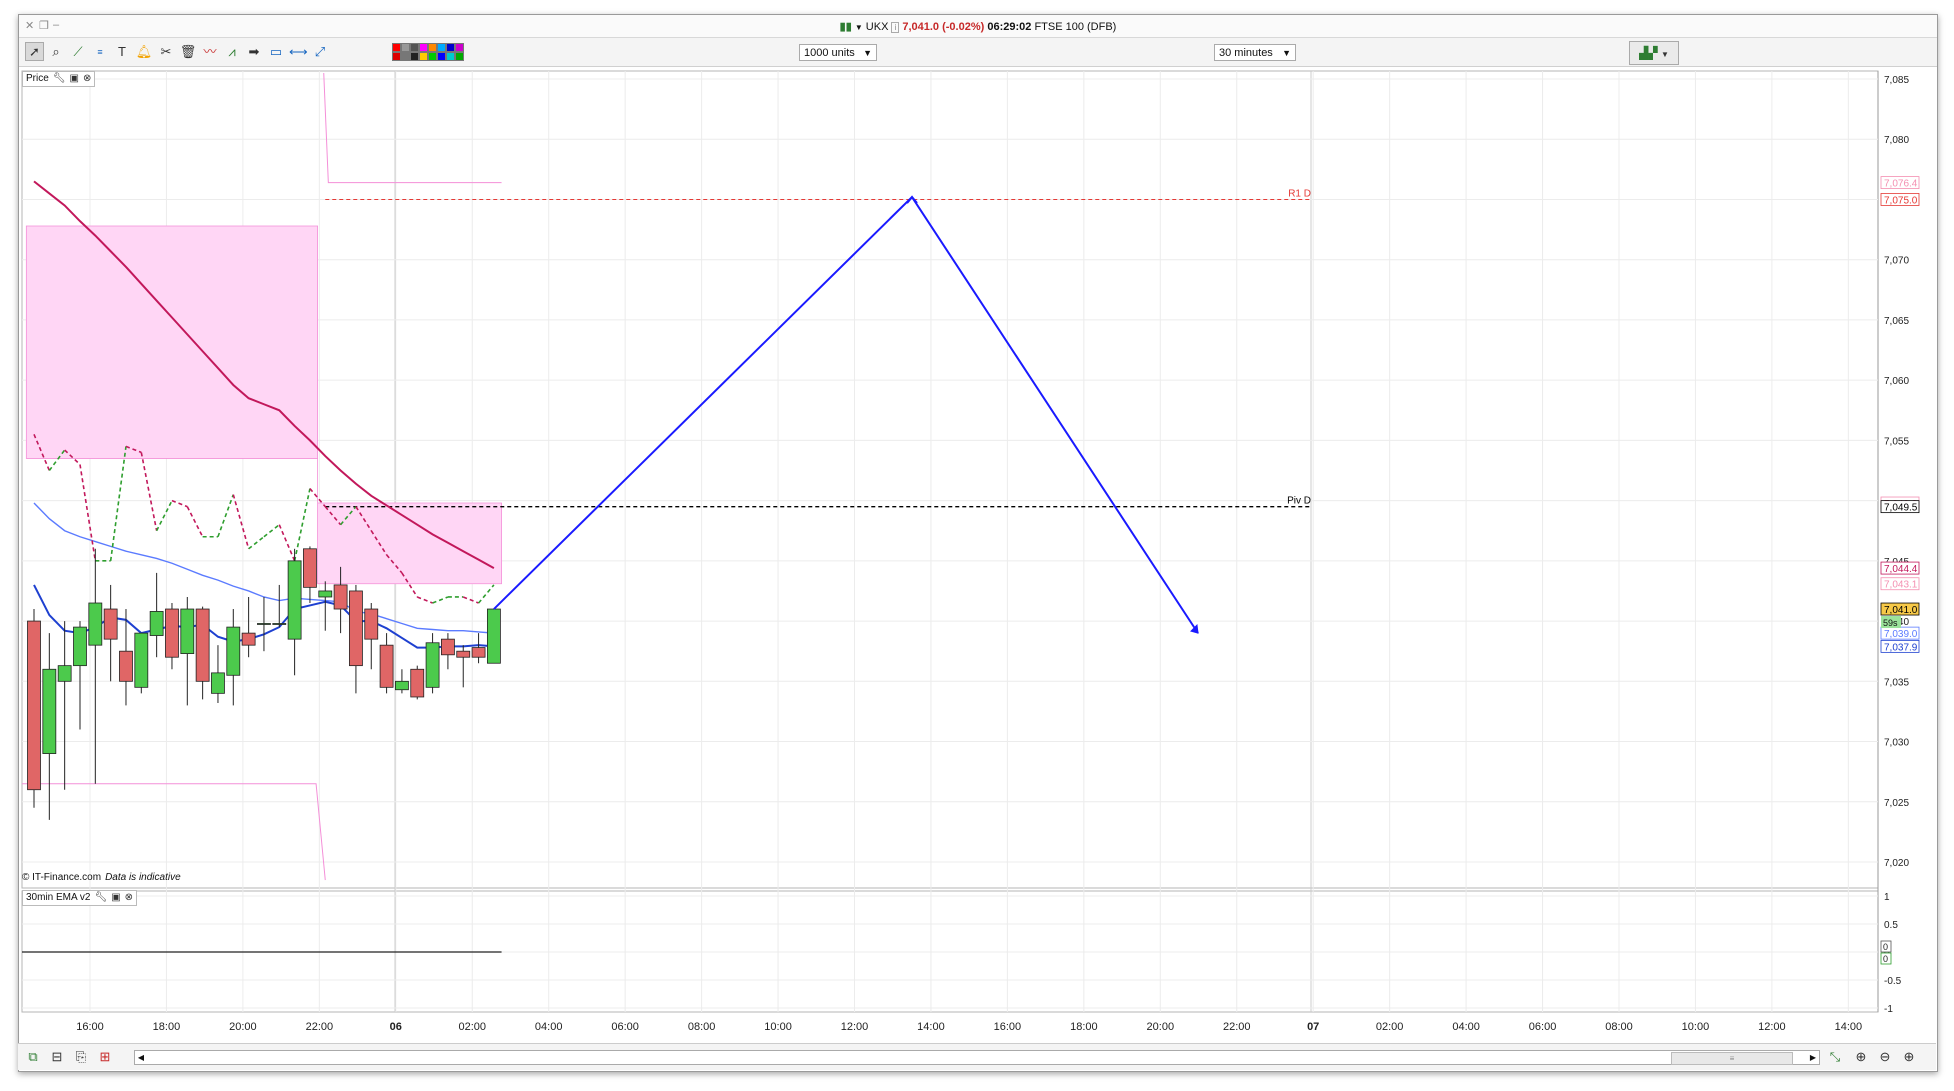 The height and width of the screenshot is (1091, 1954). I want to click on x-axis-tick-label: 06:00, so click(625, 1027).